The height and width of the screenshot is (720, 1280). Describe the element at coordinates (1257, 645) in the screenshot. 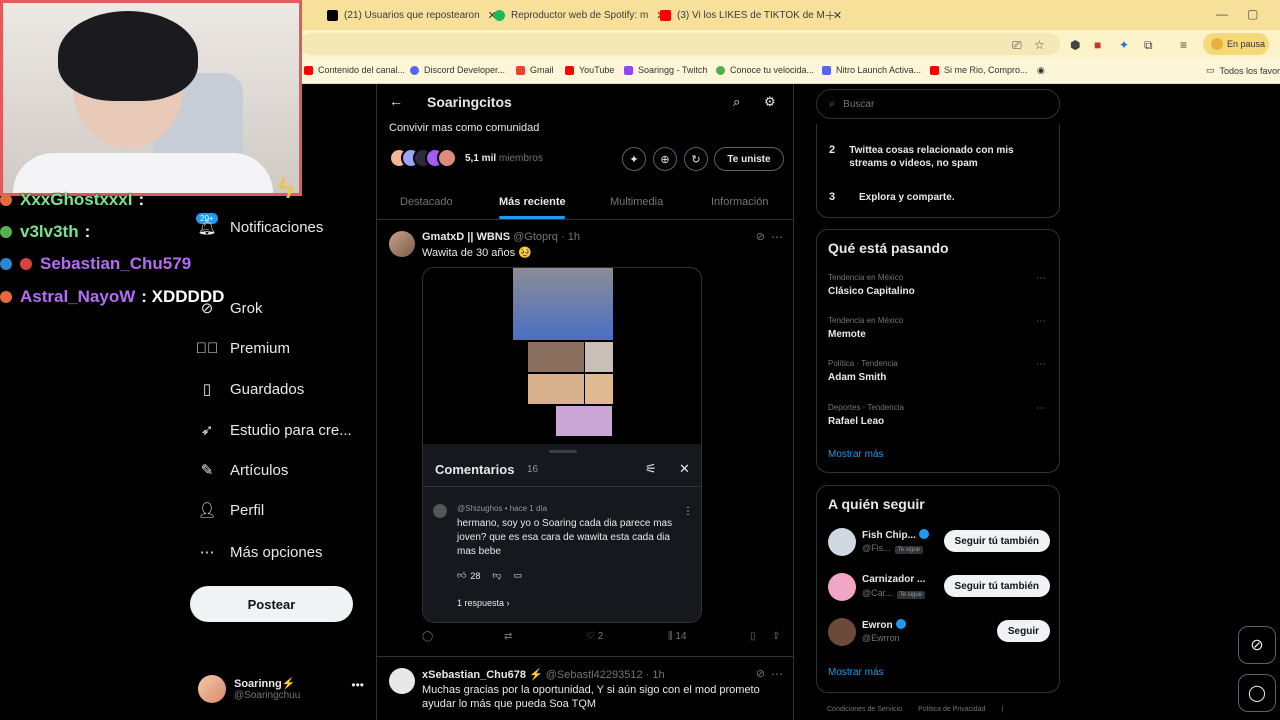

I see `grok-fab-icon: ⊘` at that location.